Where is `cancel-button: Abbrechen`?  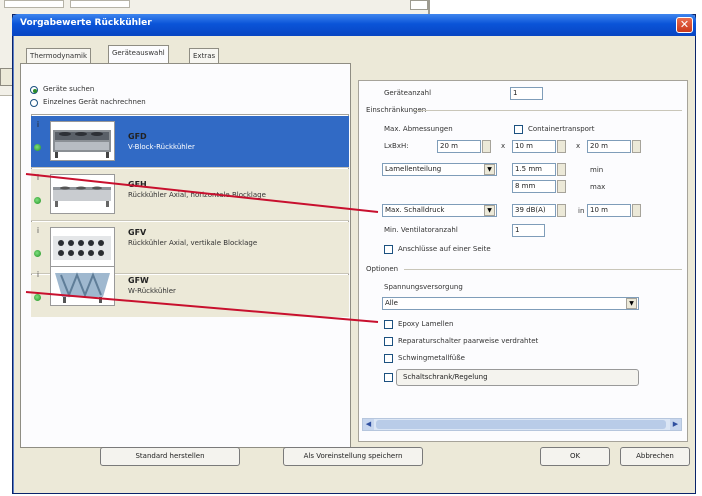 cancel-button: Abbrechen is located at coordinates (655, 456).